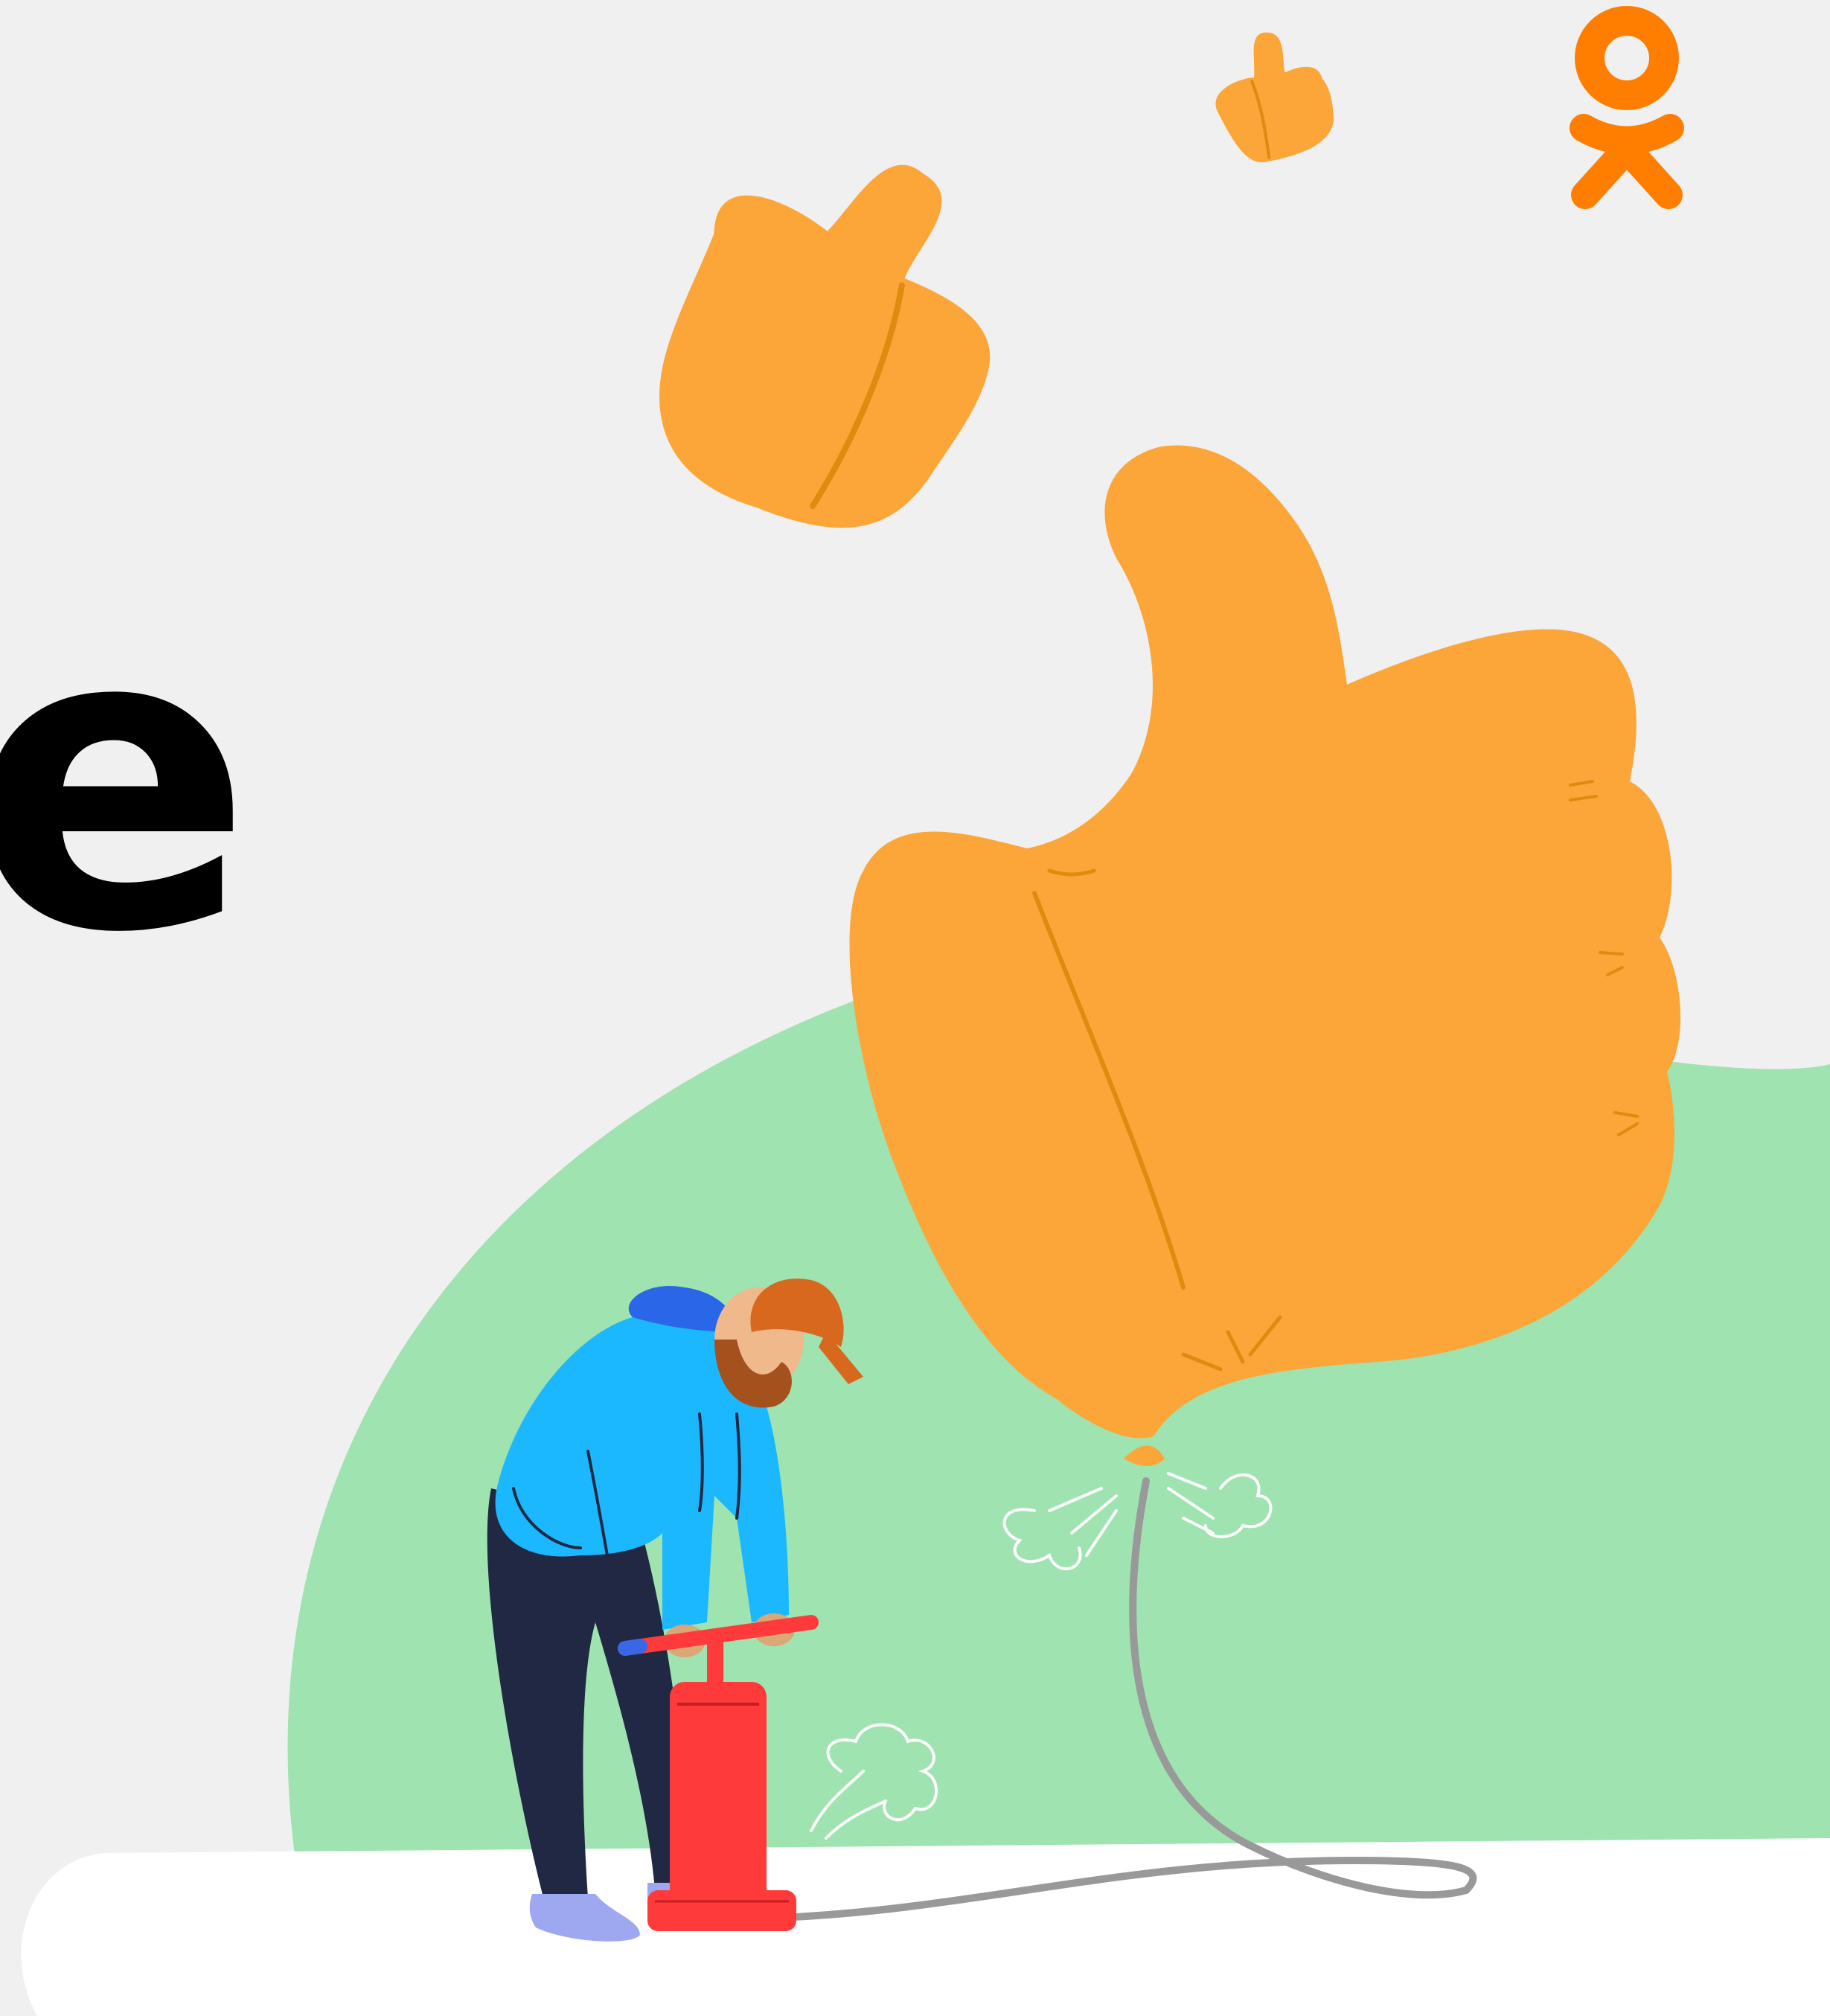 The width and height of the screenshot is (1830, 2016). Describe the element at coordinates (1627, 107) in the screenshot. I see `odnoklassniki-logo-icon` at that location.